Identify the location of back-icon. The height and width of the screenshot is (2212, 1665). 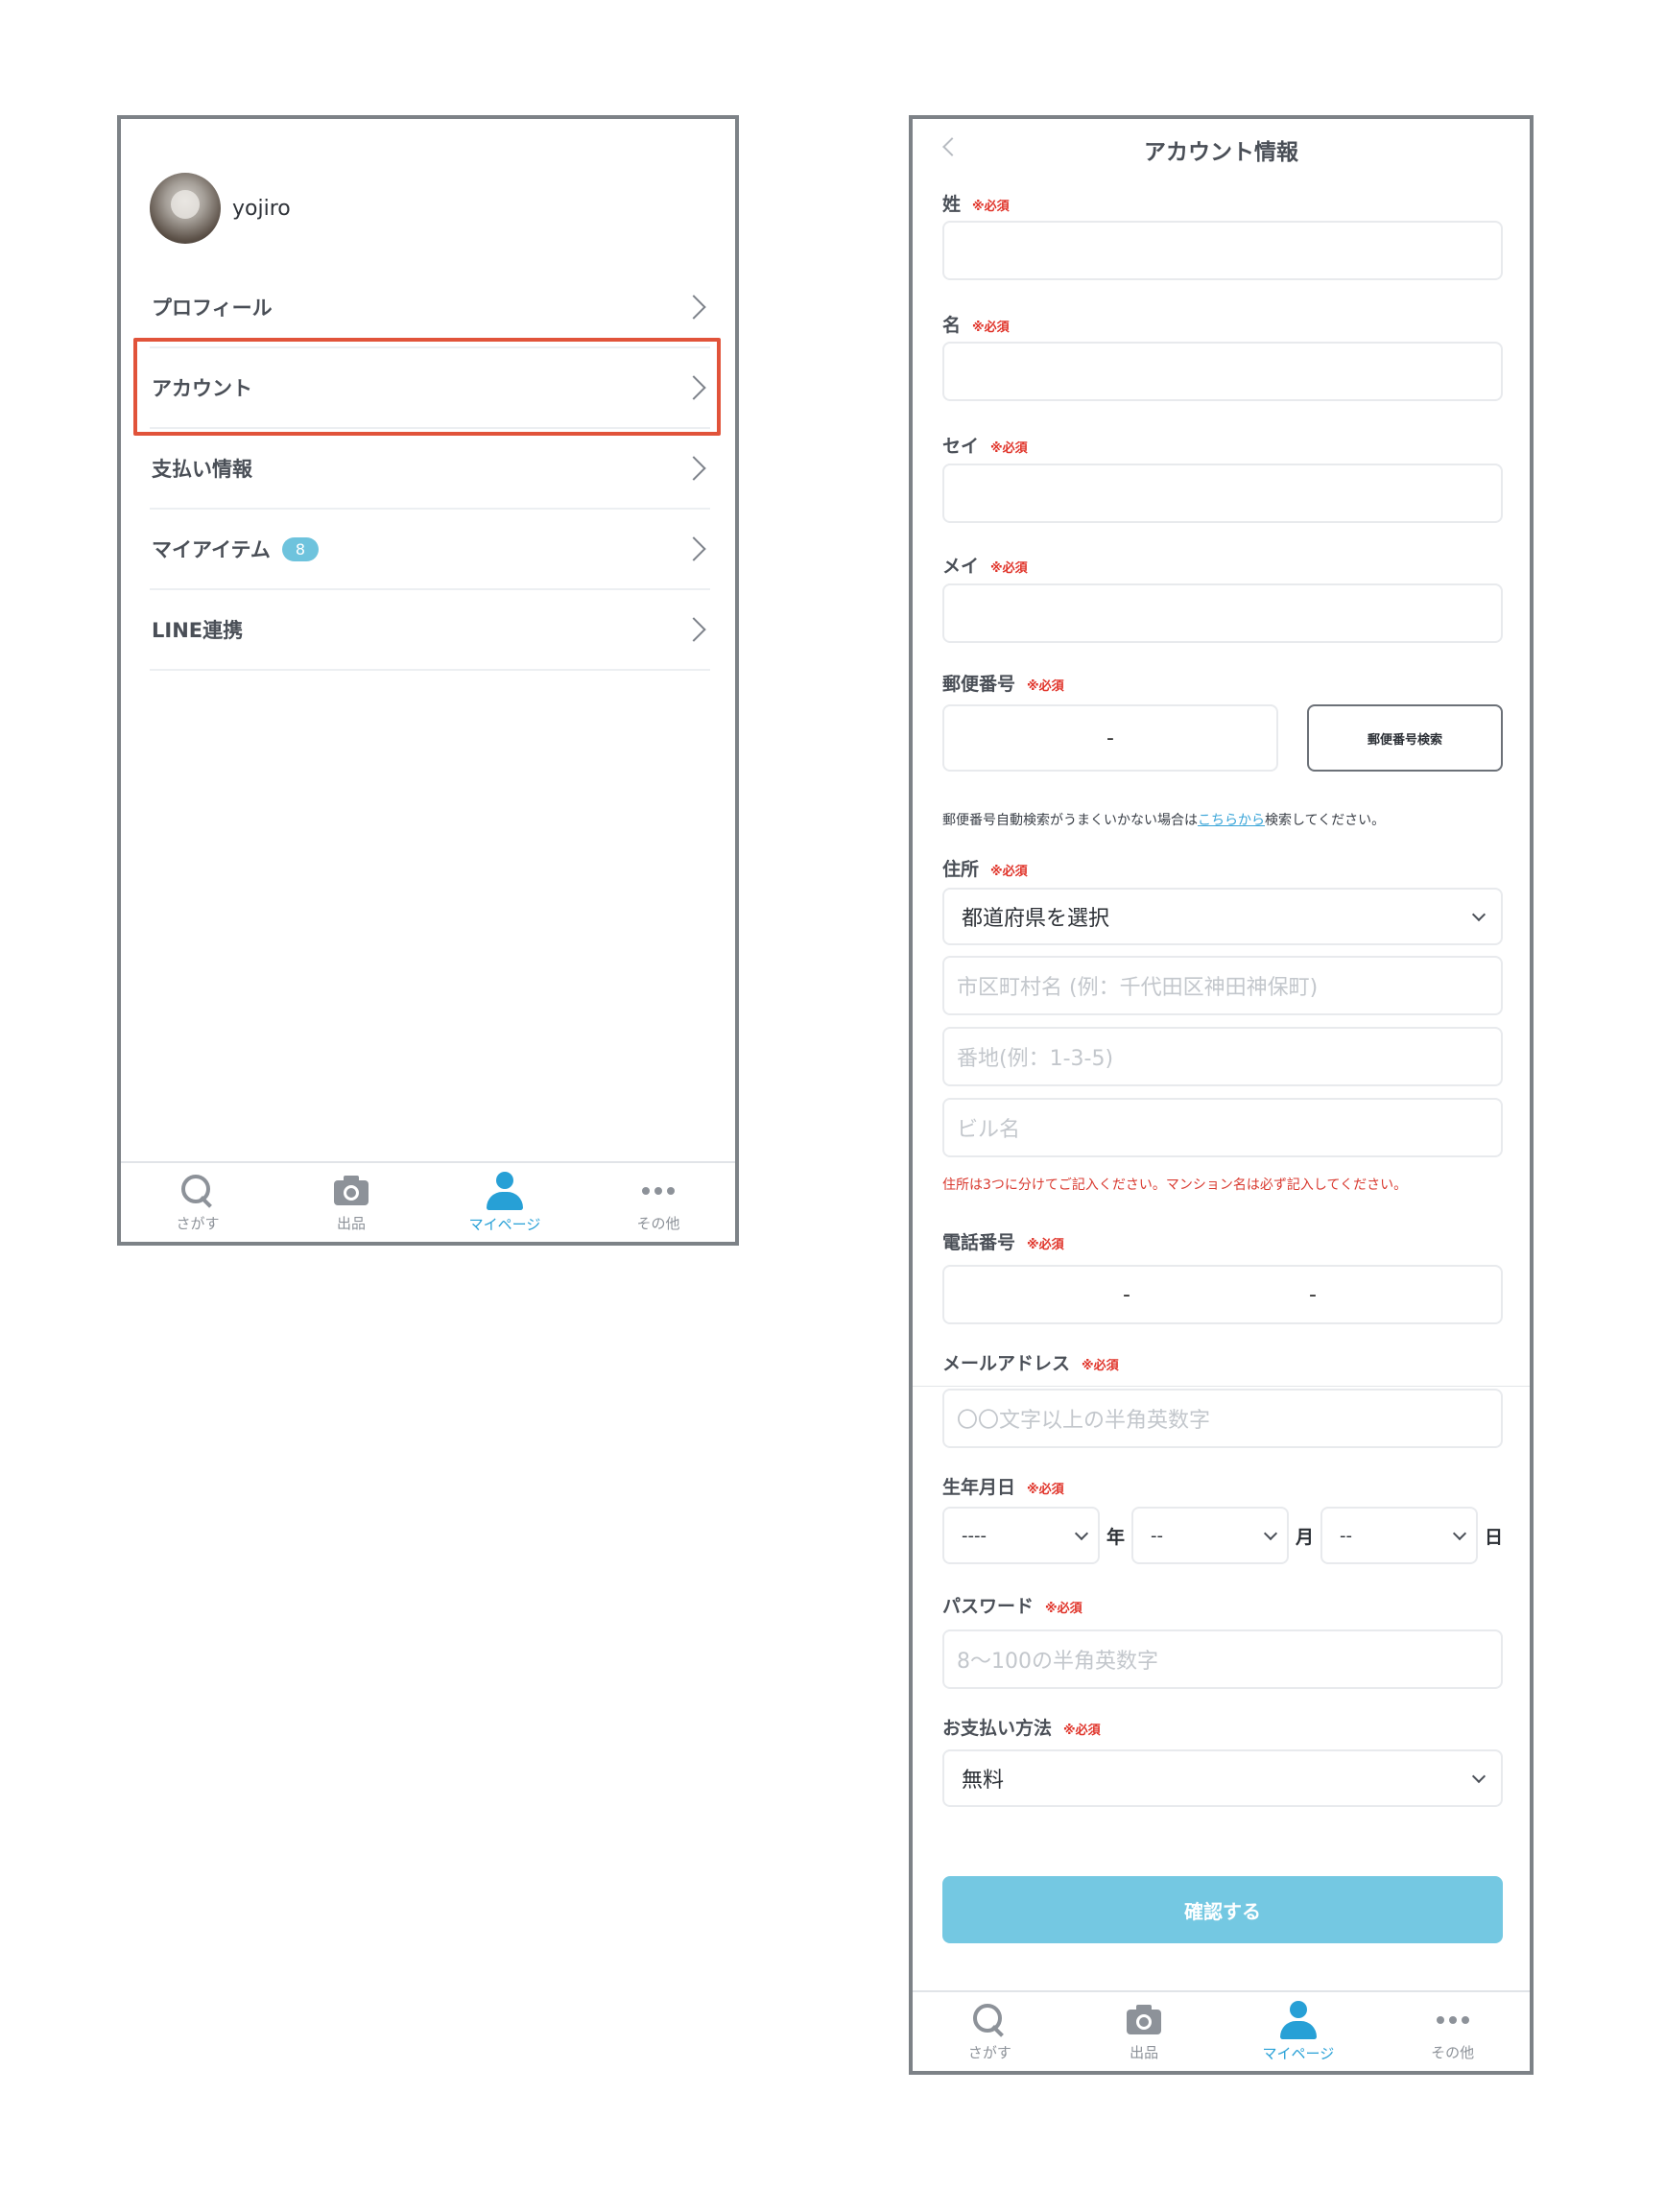
(952, 146).